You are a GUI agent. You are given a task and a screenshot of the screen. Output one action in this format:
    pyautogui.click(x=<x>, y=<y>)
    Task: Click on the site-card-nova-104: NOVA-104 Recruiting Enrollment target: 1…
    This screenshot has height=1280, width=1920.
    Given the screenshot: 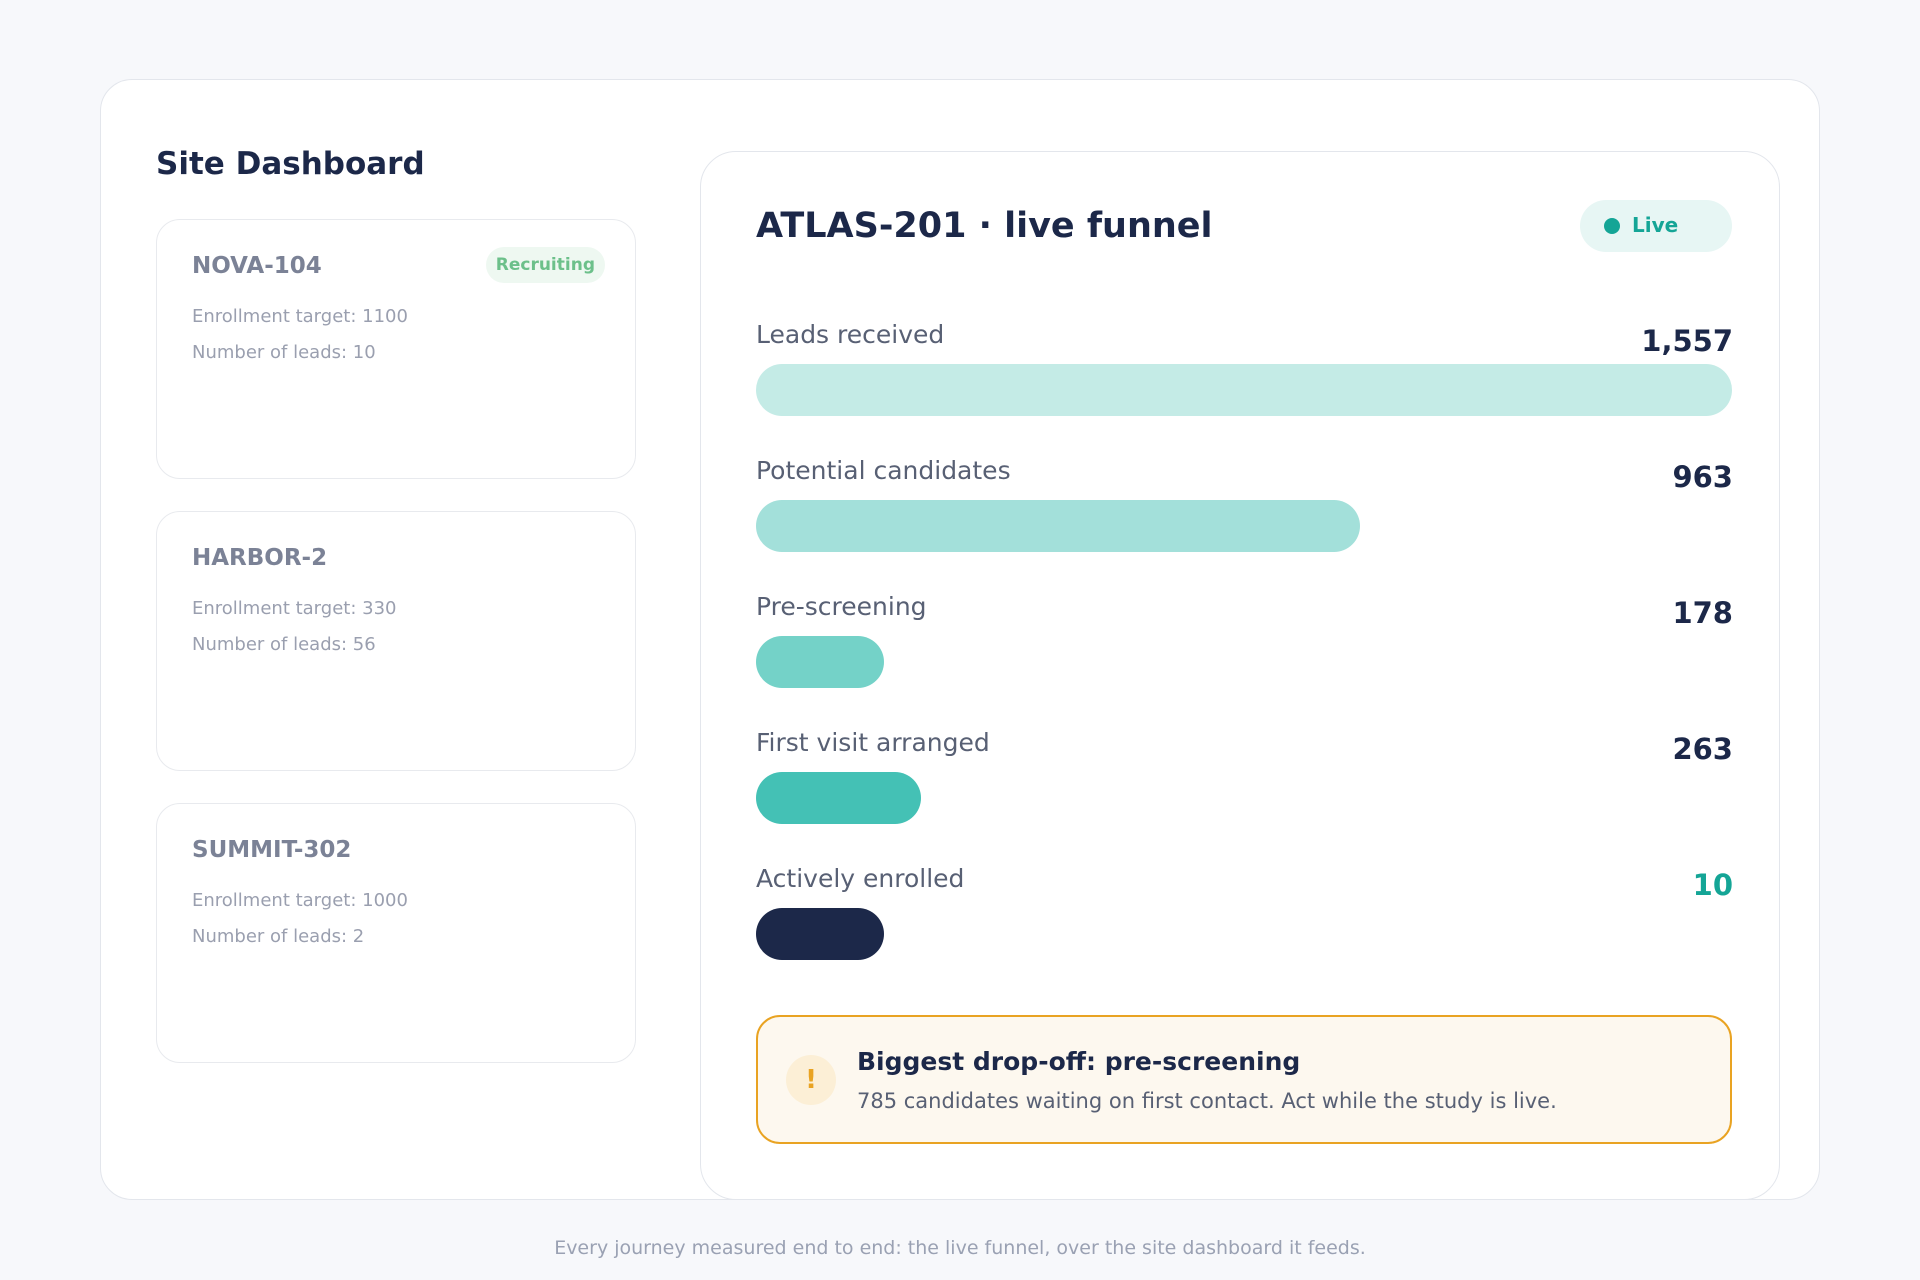 What is the action you would take?
    pyautogui.click(x=396, y=349)
    